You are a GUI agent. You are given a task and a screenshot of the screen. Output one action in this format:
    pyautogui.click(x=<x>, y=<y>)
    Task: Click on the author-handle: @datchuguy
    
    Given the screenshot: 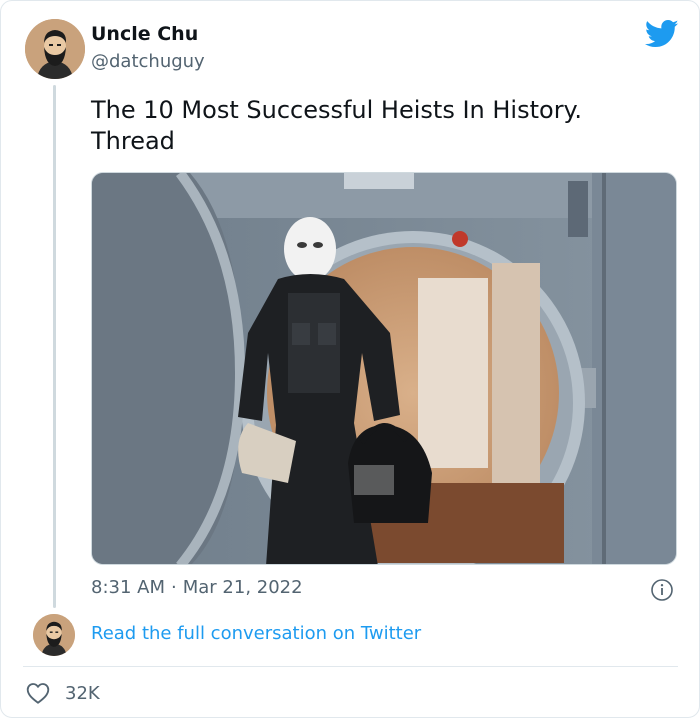 What is the action you would take?
    pyautogui.click(x=148, y=61)
    